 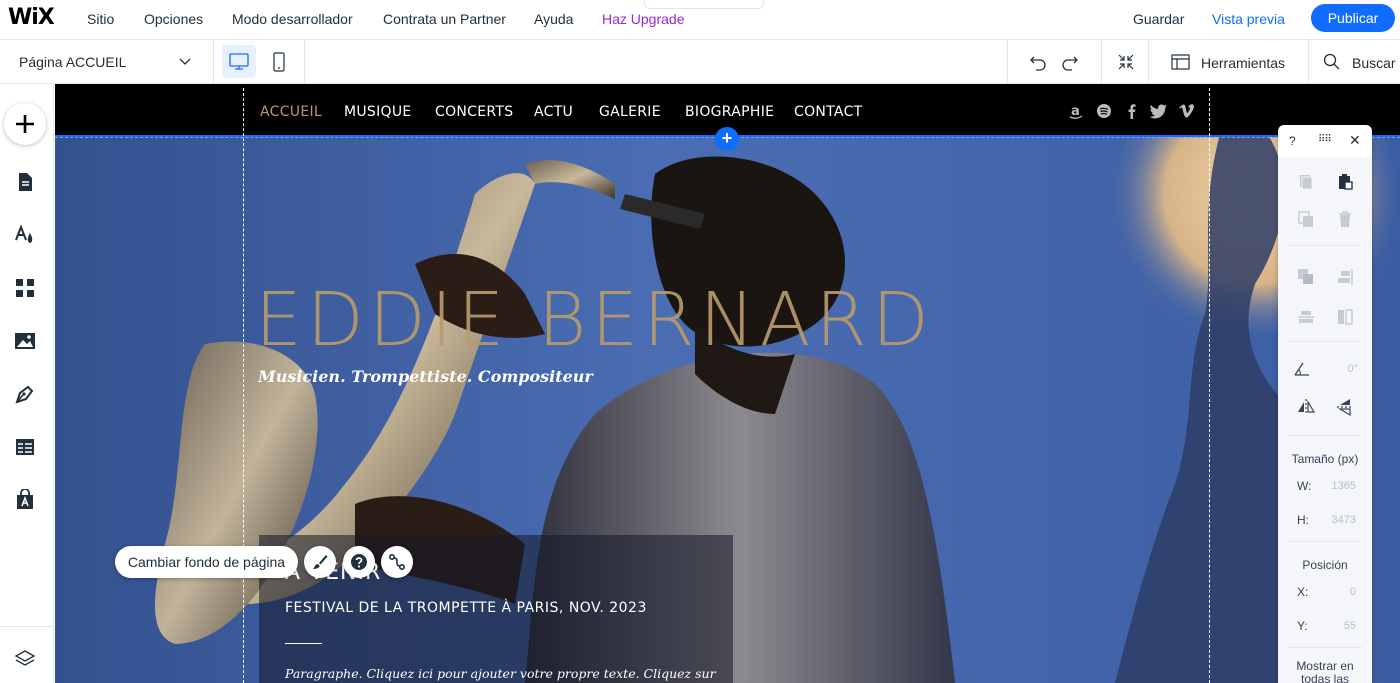 I want to click on media-icon, so click(x=25, y=341).